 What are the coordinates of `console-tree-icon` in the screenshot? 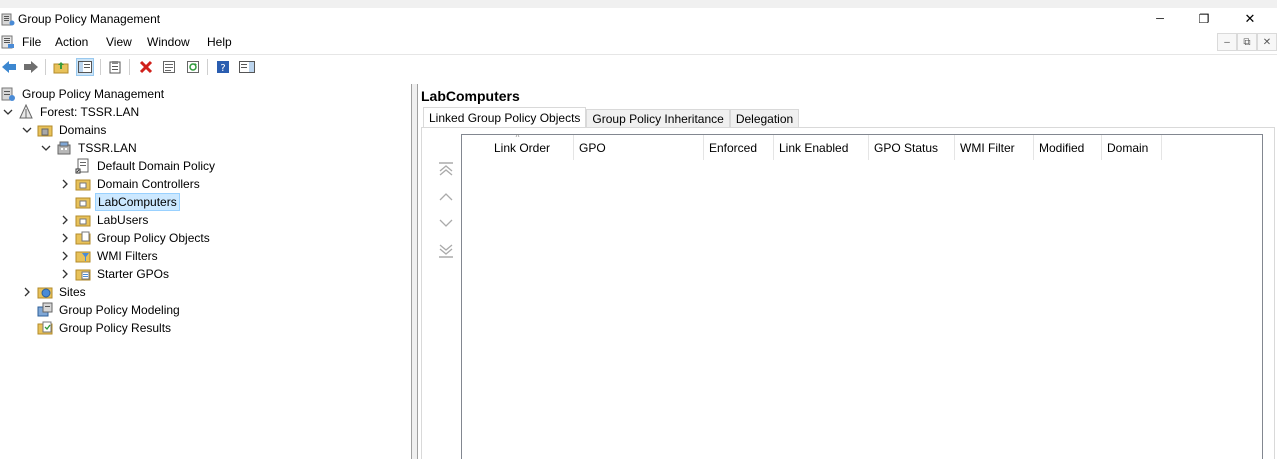 It's located at (85, 67).